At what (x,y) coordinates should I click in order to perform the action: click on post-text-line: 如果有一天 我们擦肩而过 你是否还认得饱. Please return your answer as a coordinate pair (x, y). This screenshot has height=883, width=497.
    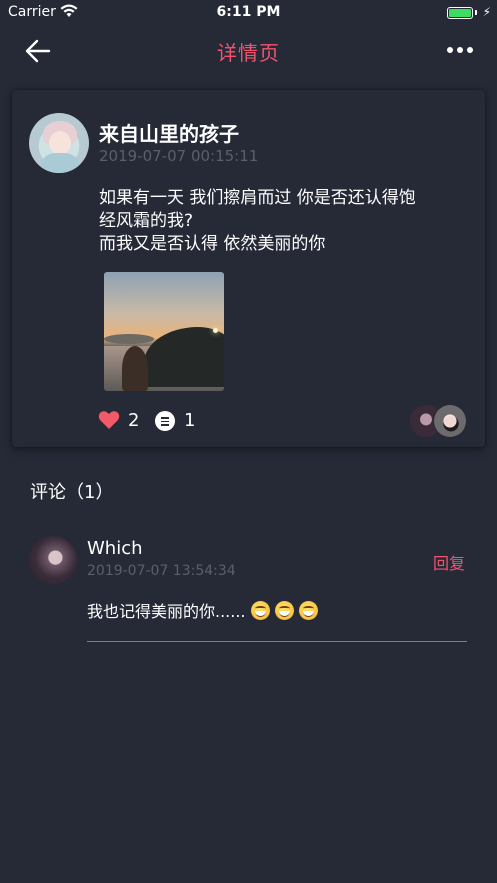
    Looking at the image, I should click on (257, 198).